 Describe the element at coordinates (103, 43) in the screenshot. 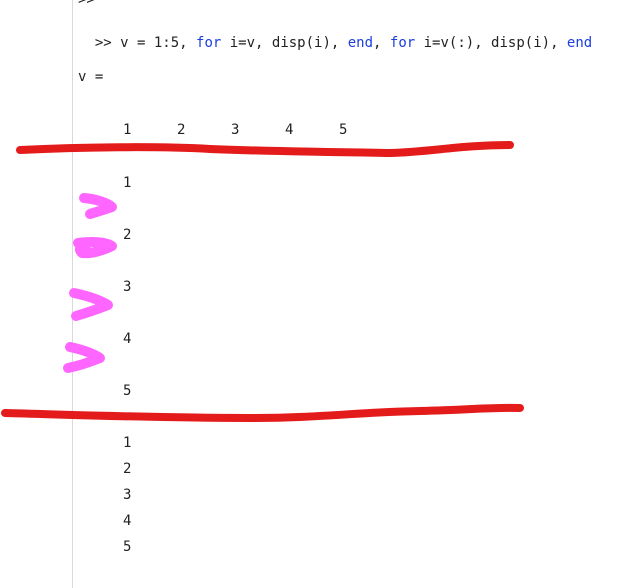

I see `prompt-symbol: >>` at that location.